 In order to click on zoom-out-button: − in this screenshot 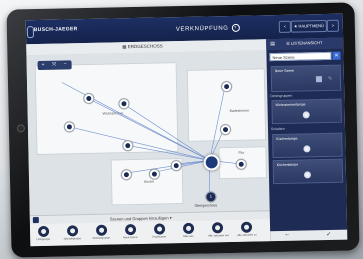, I will do `click(65, 64)`.